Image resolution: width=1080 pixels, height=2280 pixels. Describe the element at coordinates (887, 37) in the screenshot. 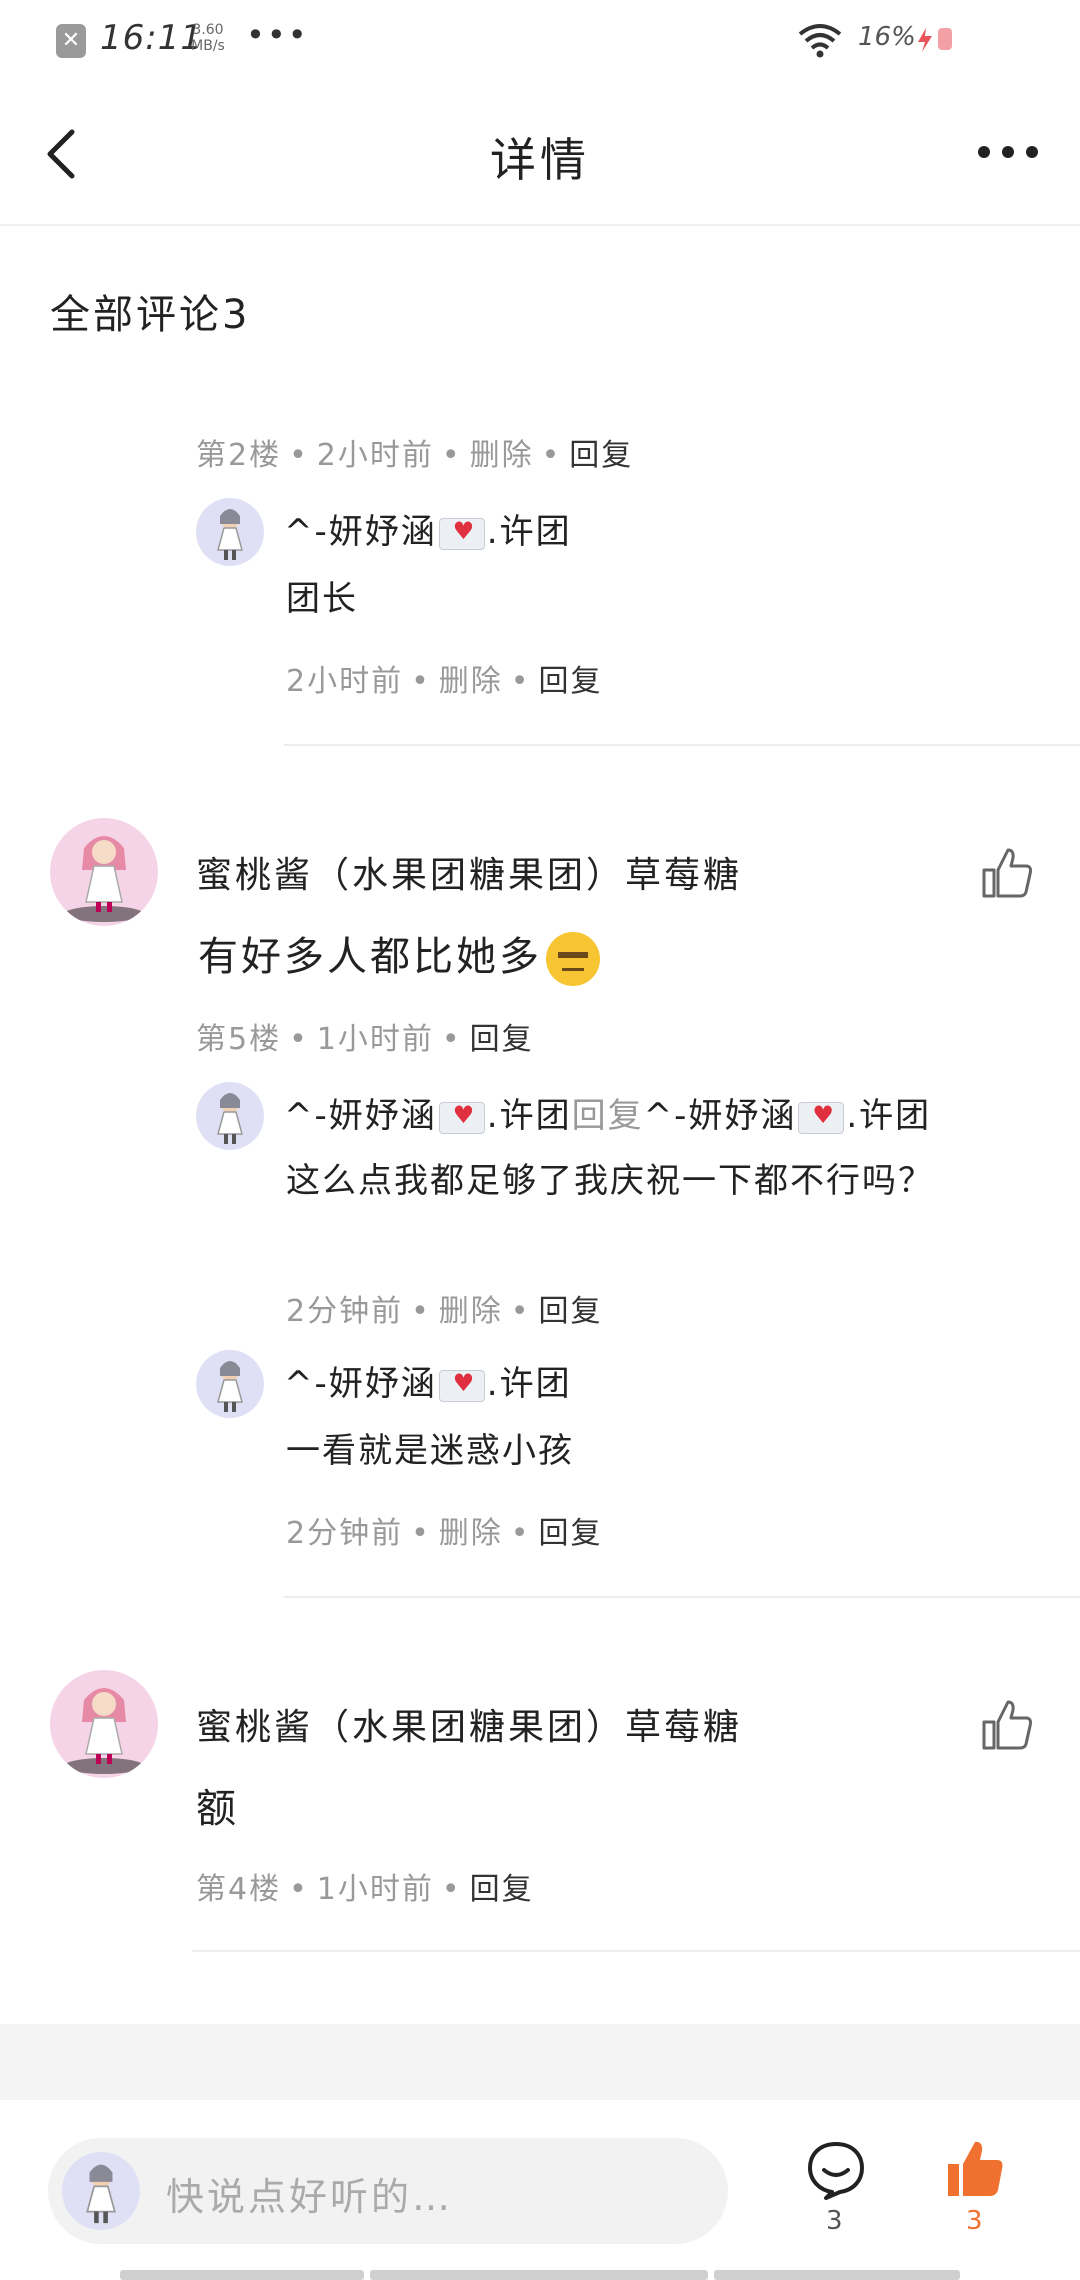

I see `battery-percent: 16%` at that location.